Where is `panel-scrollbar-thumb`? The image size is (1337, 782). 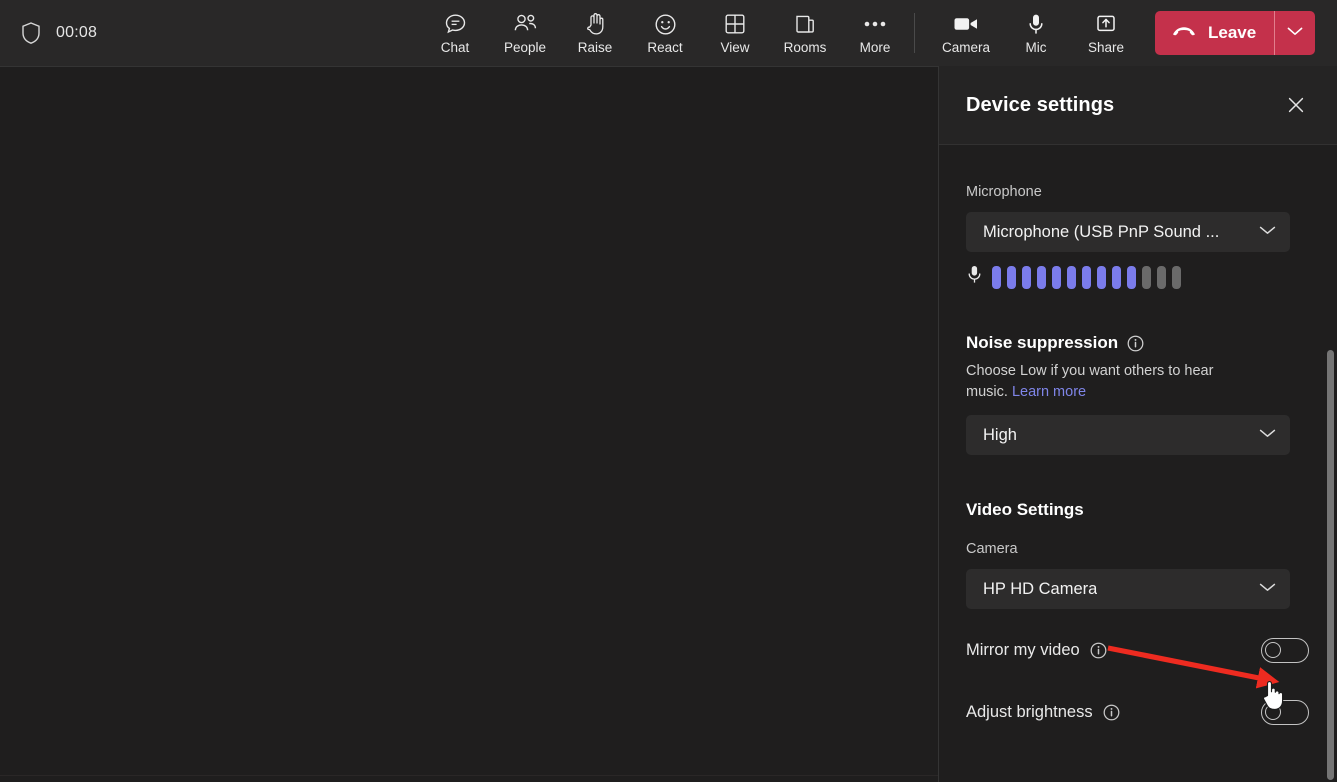 panel-scrollbar-thumb is located at coordinates (1330, 565).